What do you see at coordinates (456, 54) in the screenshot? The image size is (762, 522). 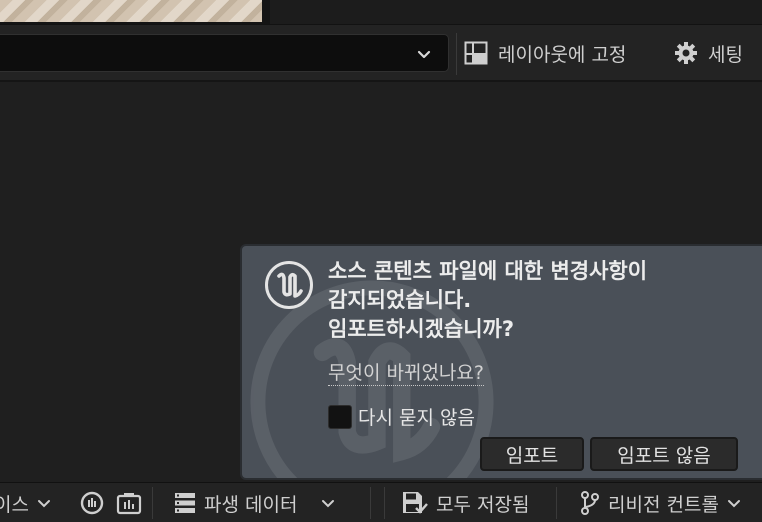 I see `toolbar-divider` at bounding box center [456, 54].